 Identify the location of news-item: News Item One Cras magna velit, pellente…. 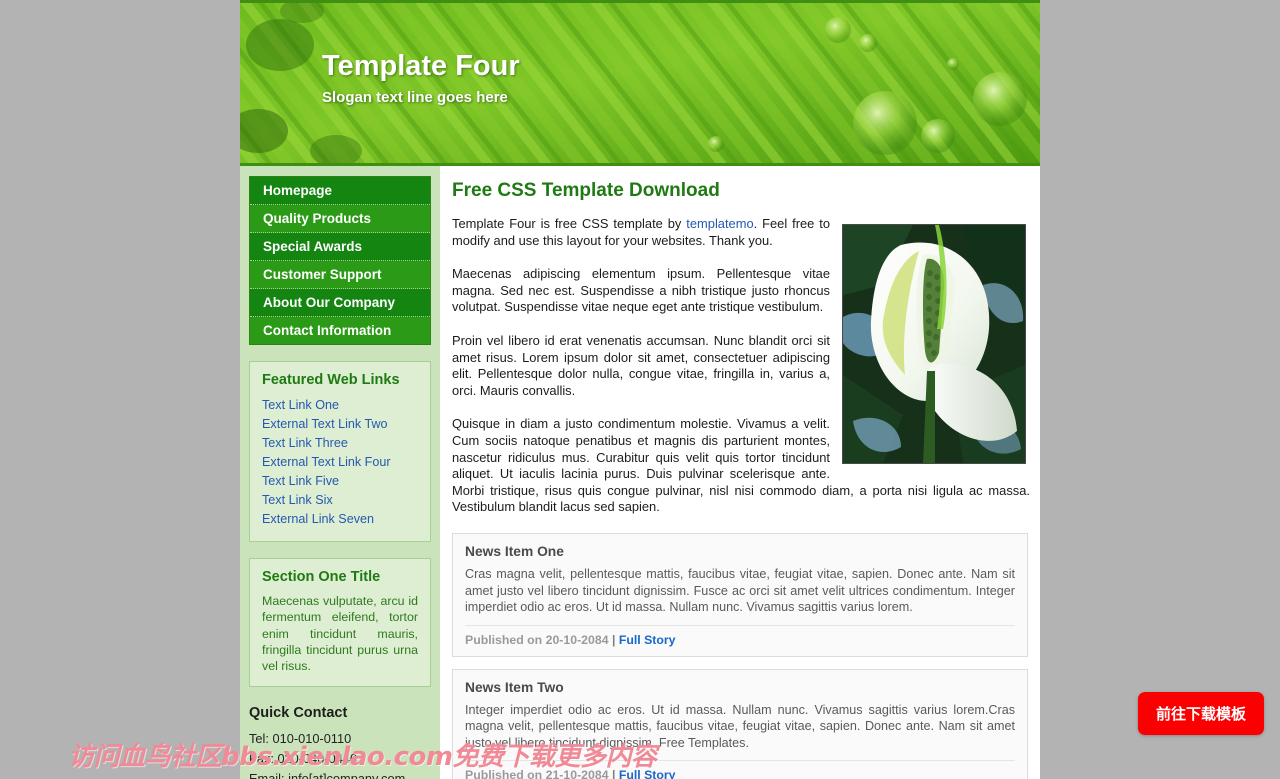
(740, 594).